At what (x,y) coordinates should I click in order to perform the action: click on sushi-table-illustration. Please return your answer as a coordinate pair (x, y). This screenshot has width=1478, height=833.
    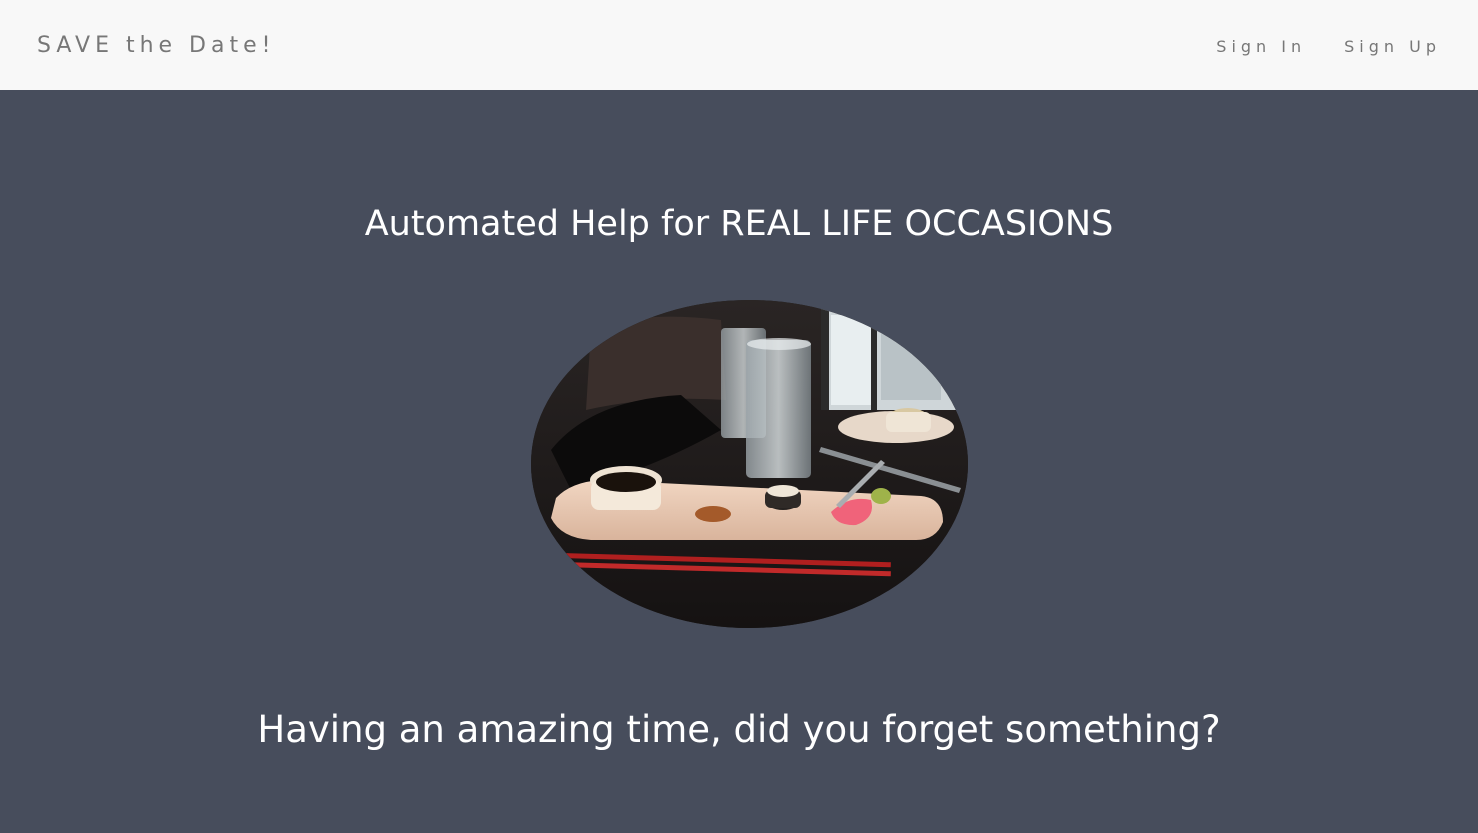
    Looking at the image, I should click on (749, 464).